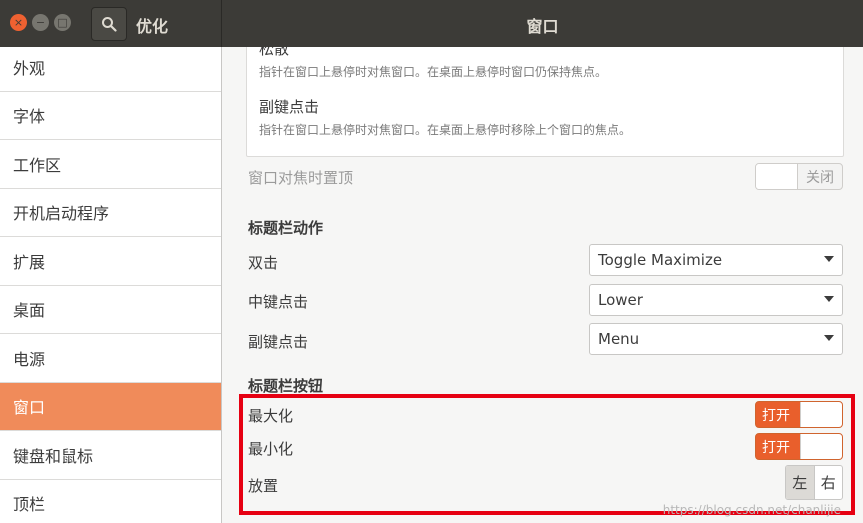 Image resolution: width=863 pixels, height=523 pixels. Describe the element at coordinates (799, 446) in the screenshot. I see `minimize-switch: 打开` at that location.